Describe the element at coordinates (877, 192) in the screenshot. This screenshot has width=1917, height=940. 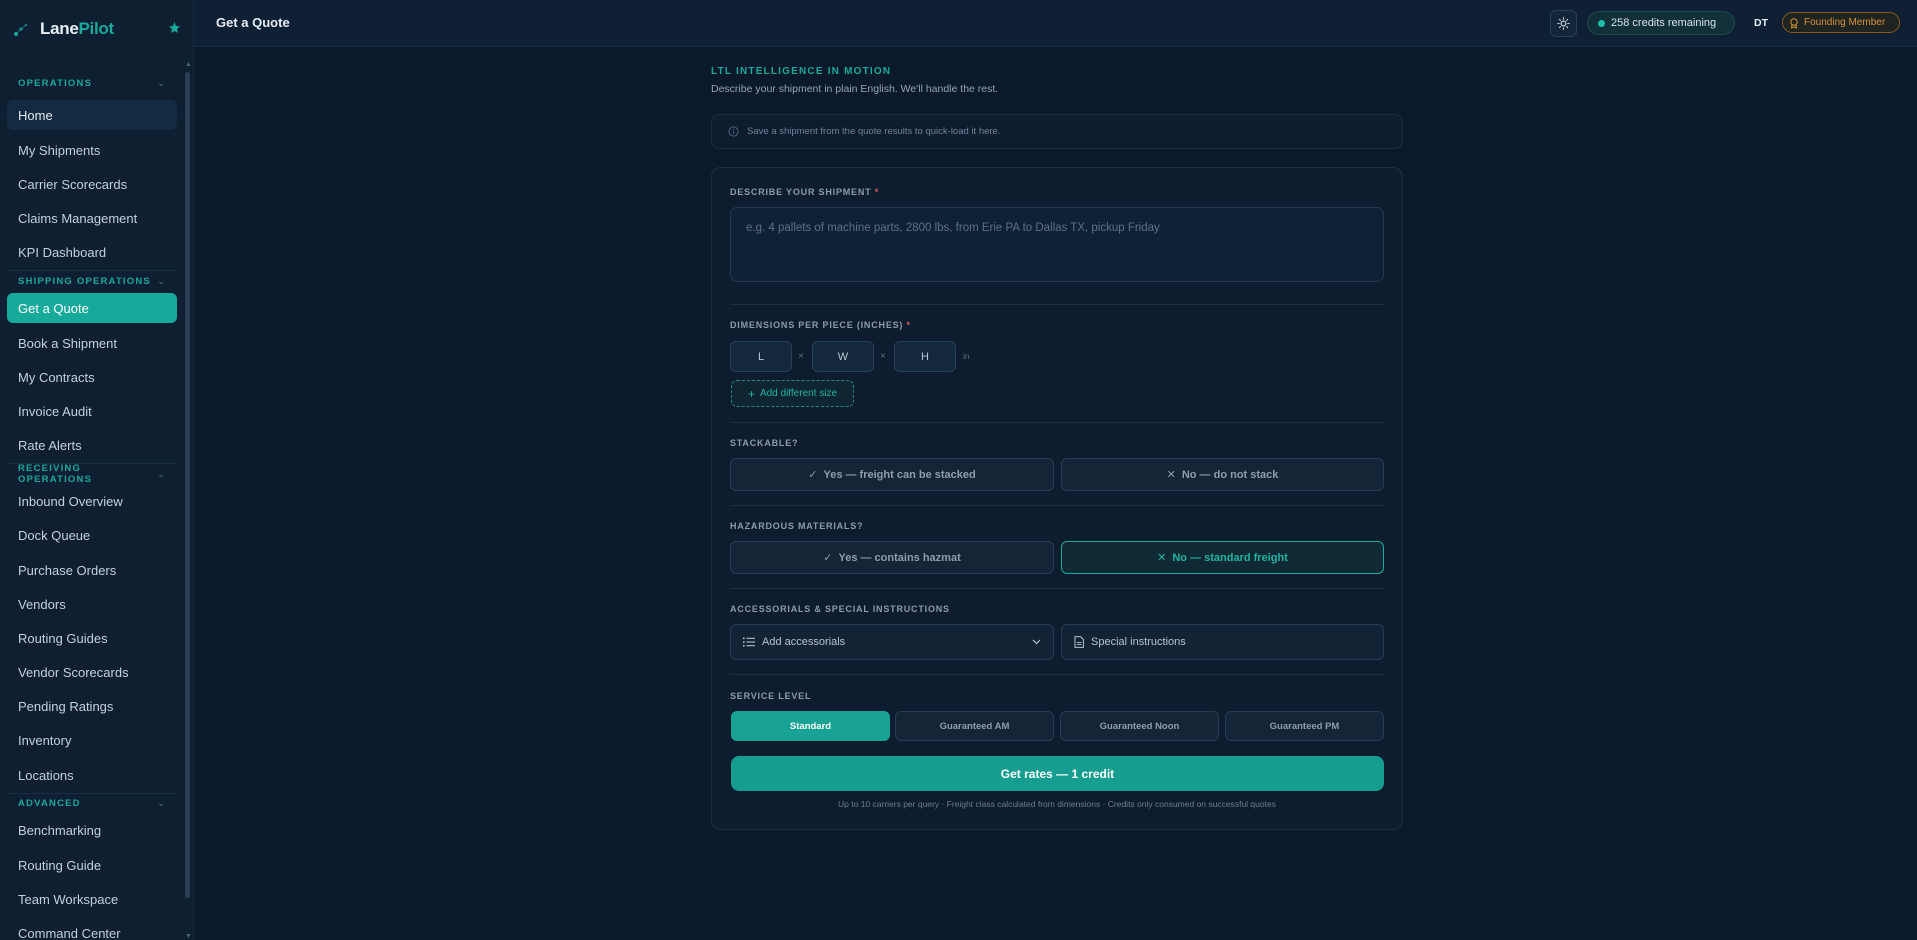
I see `required-mark: *` at that location.